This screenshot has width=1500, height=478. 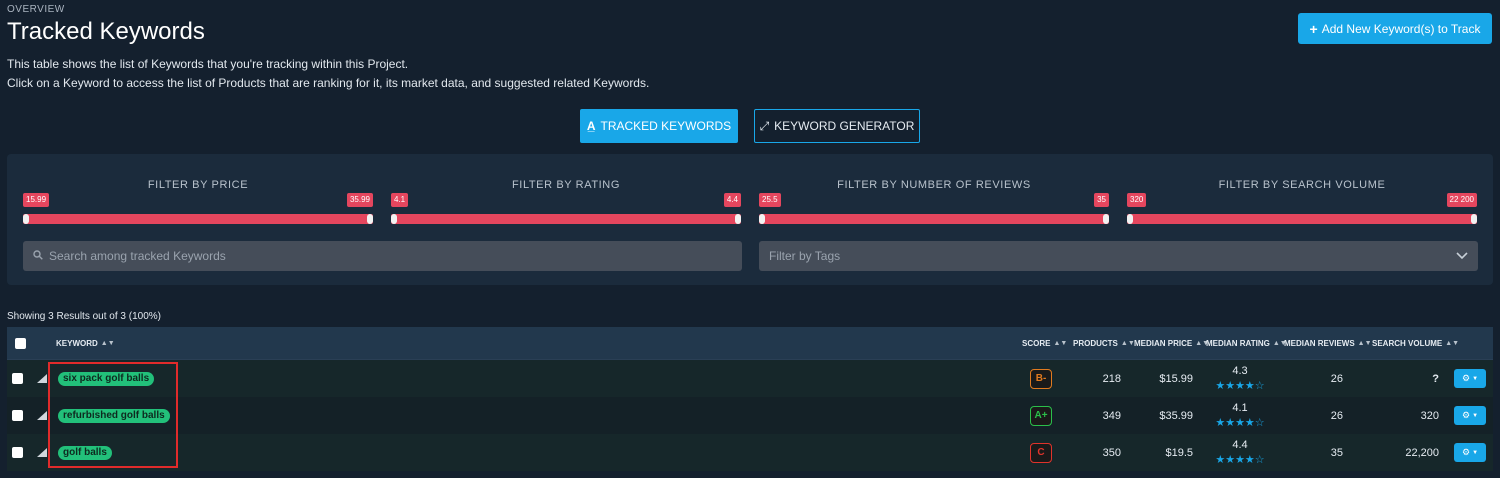 I want to click on reviews-slider-max-handle, so click(x=1106, y=219).